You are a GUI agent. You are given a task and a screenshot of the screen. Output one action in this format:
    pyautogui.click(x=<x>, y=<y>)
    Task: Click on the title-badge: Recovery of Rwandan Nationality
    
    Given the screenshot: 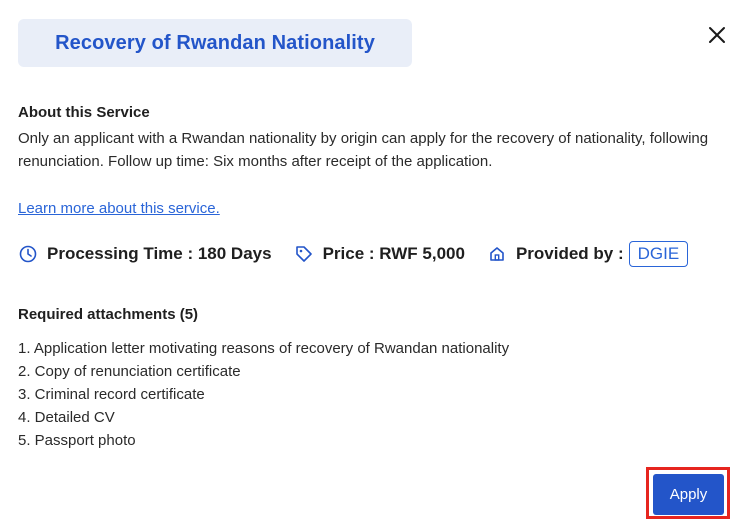 What is the action you would take?
    pyautogui.click(x=215, y=43)
    